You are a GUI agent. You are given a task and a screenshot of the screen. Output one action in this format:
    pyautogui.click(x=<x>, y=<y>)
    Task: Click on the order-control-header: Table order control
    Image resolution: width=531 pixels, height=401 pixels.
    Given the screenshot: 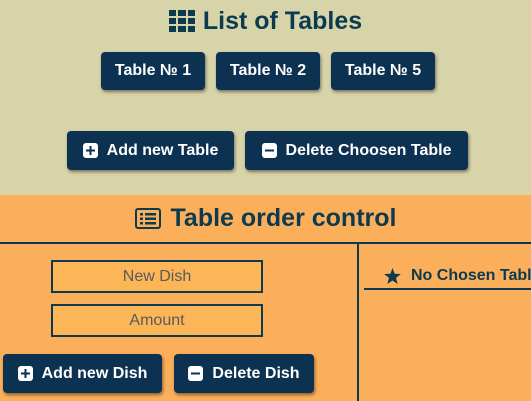 What is the action you would take?
    pyautogui.click(x=265, y=219)
    